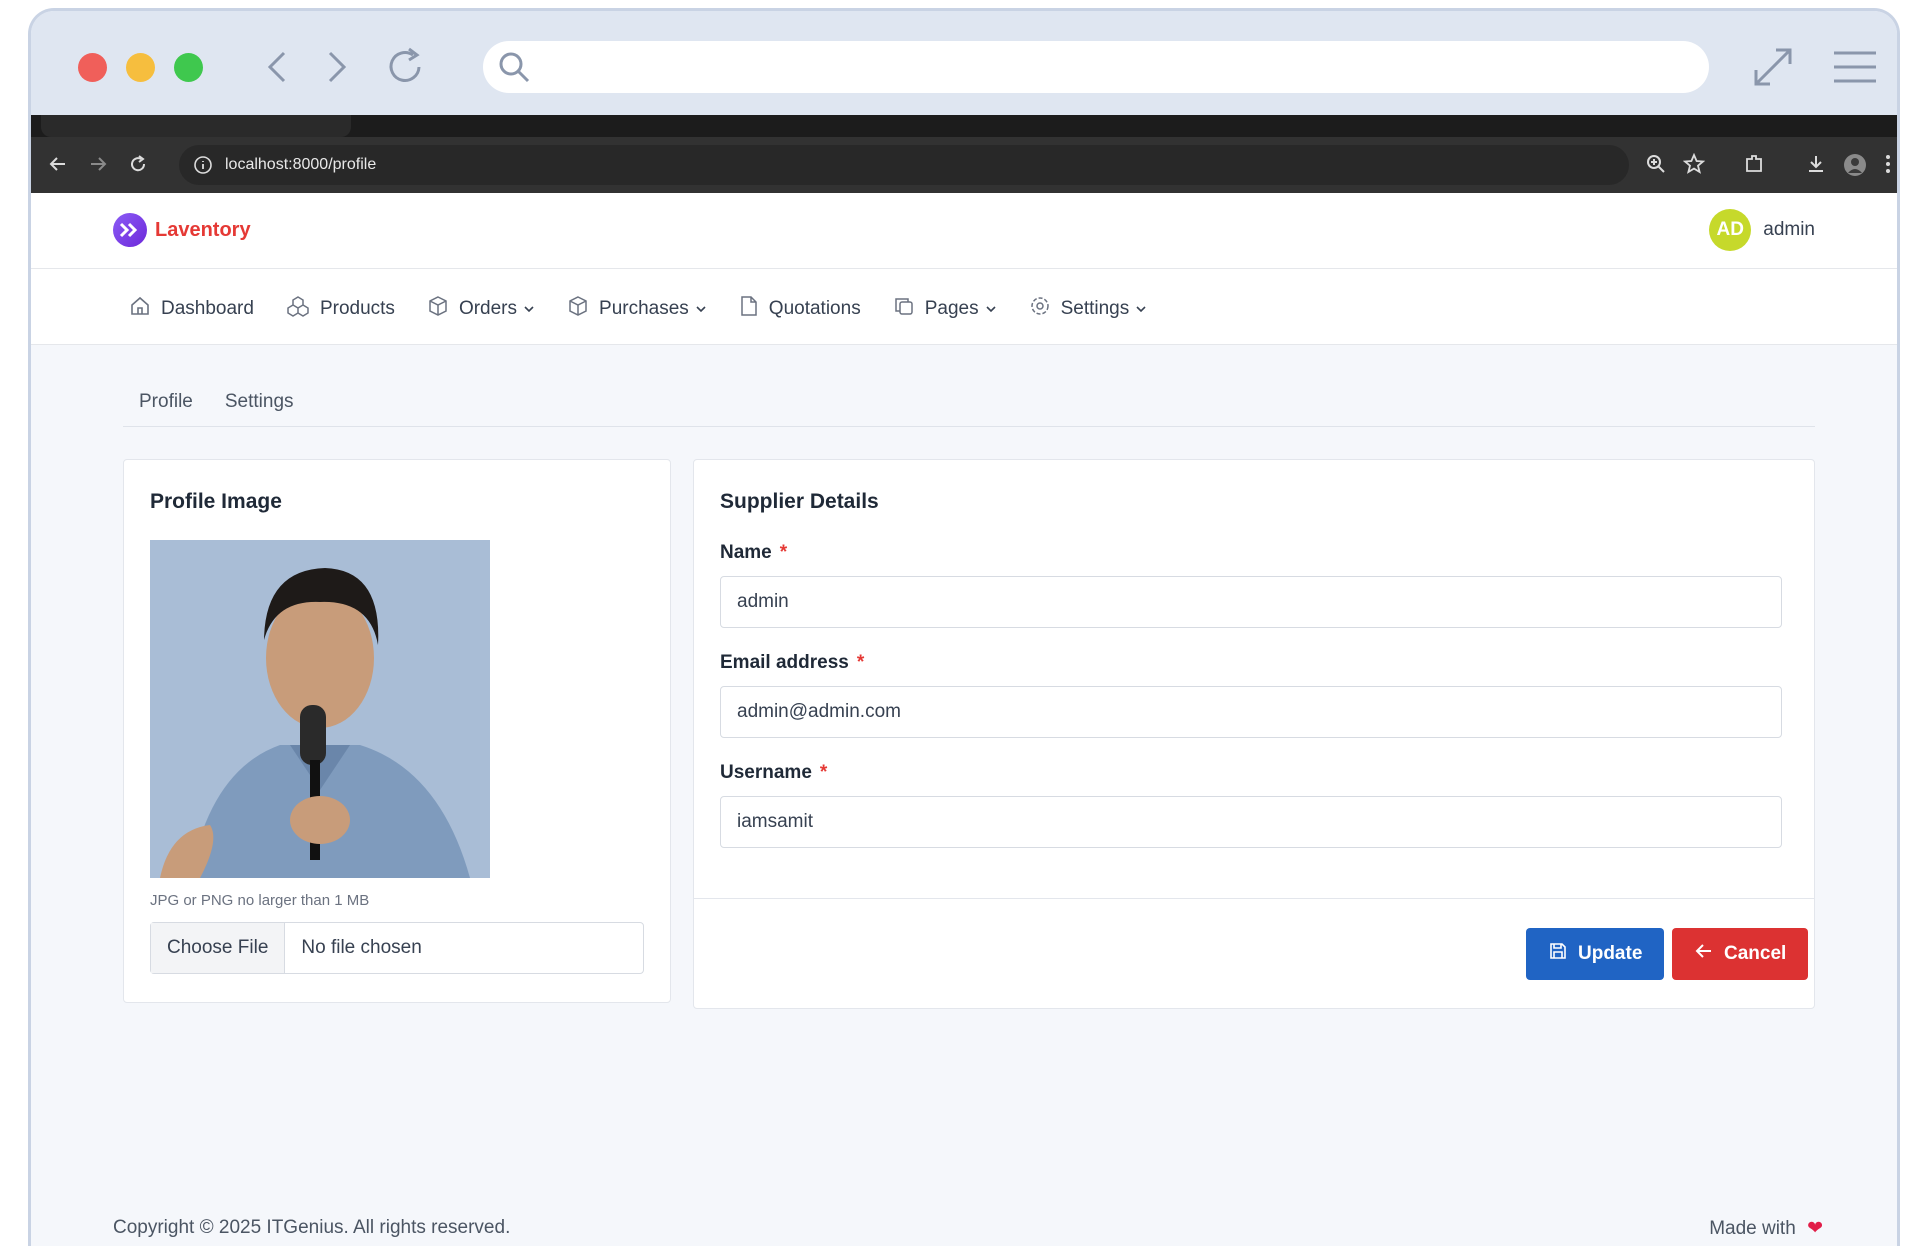  I want to click on chrome-toolbar: localhost:8000/profile, so click(964, 165).